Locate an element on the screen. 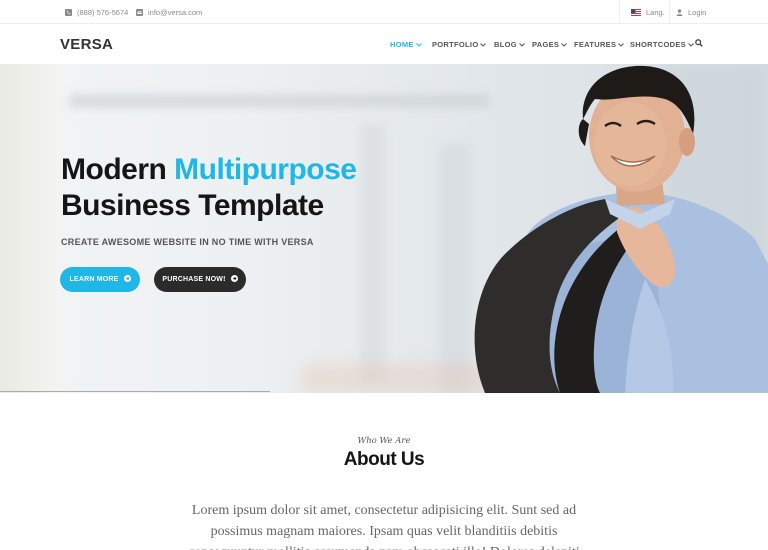 The width and height of the screenshot is (768, 550). nav-portfolio: PORTFOLIO is located at coordinates (459, 44).